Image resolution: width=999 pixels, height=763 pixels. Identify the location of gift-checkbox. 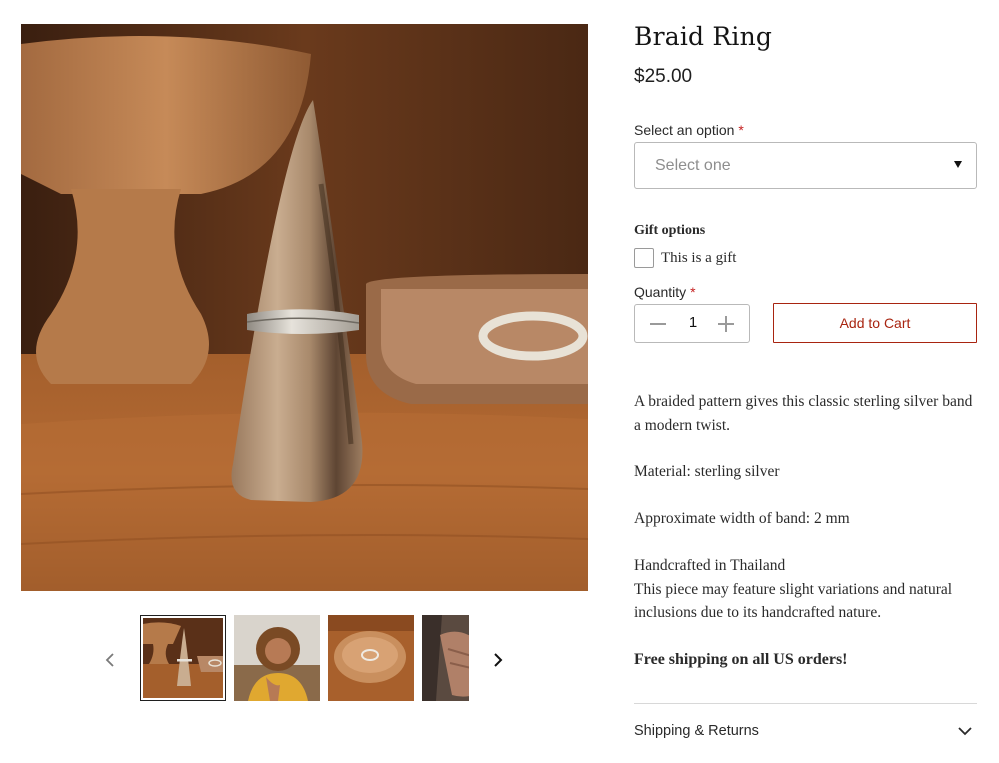
(644, 258).